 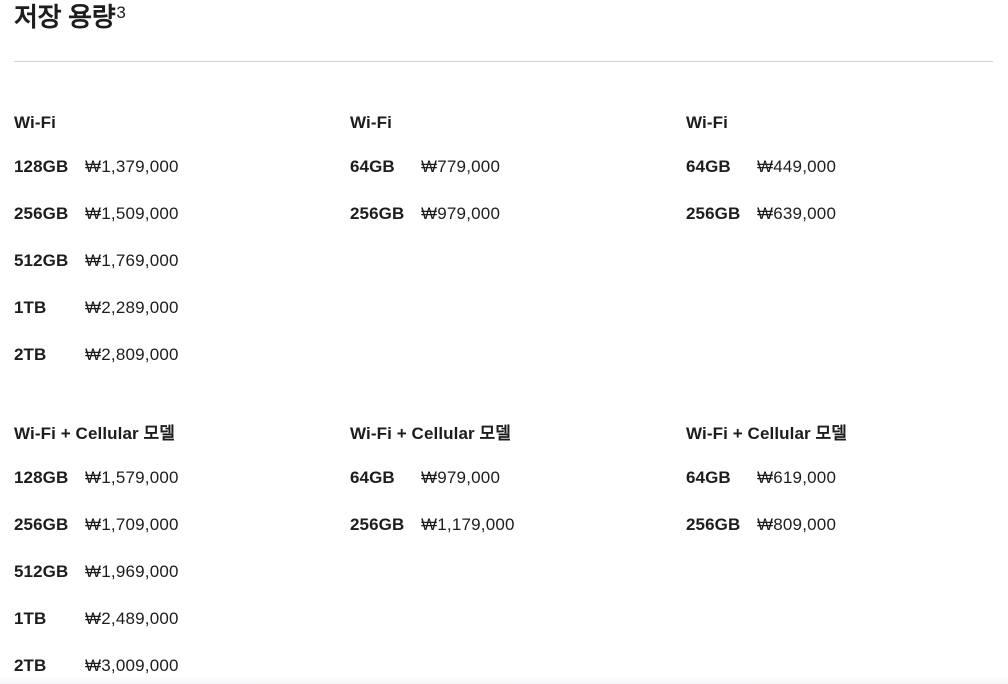 What do you see at coordinates (510, 501) in the screenshot?
I see `price-list: 64GB ₩979,000 256GB ₩1,179,000` at bounding box center [510, 501].